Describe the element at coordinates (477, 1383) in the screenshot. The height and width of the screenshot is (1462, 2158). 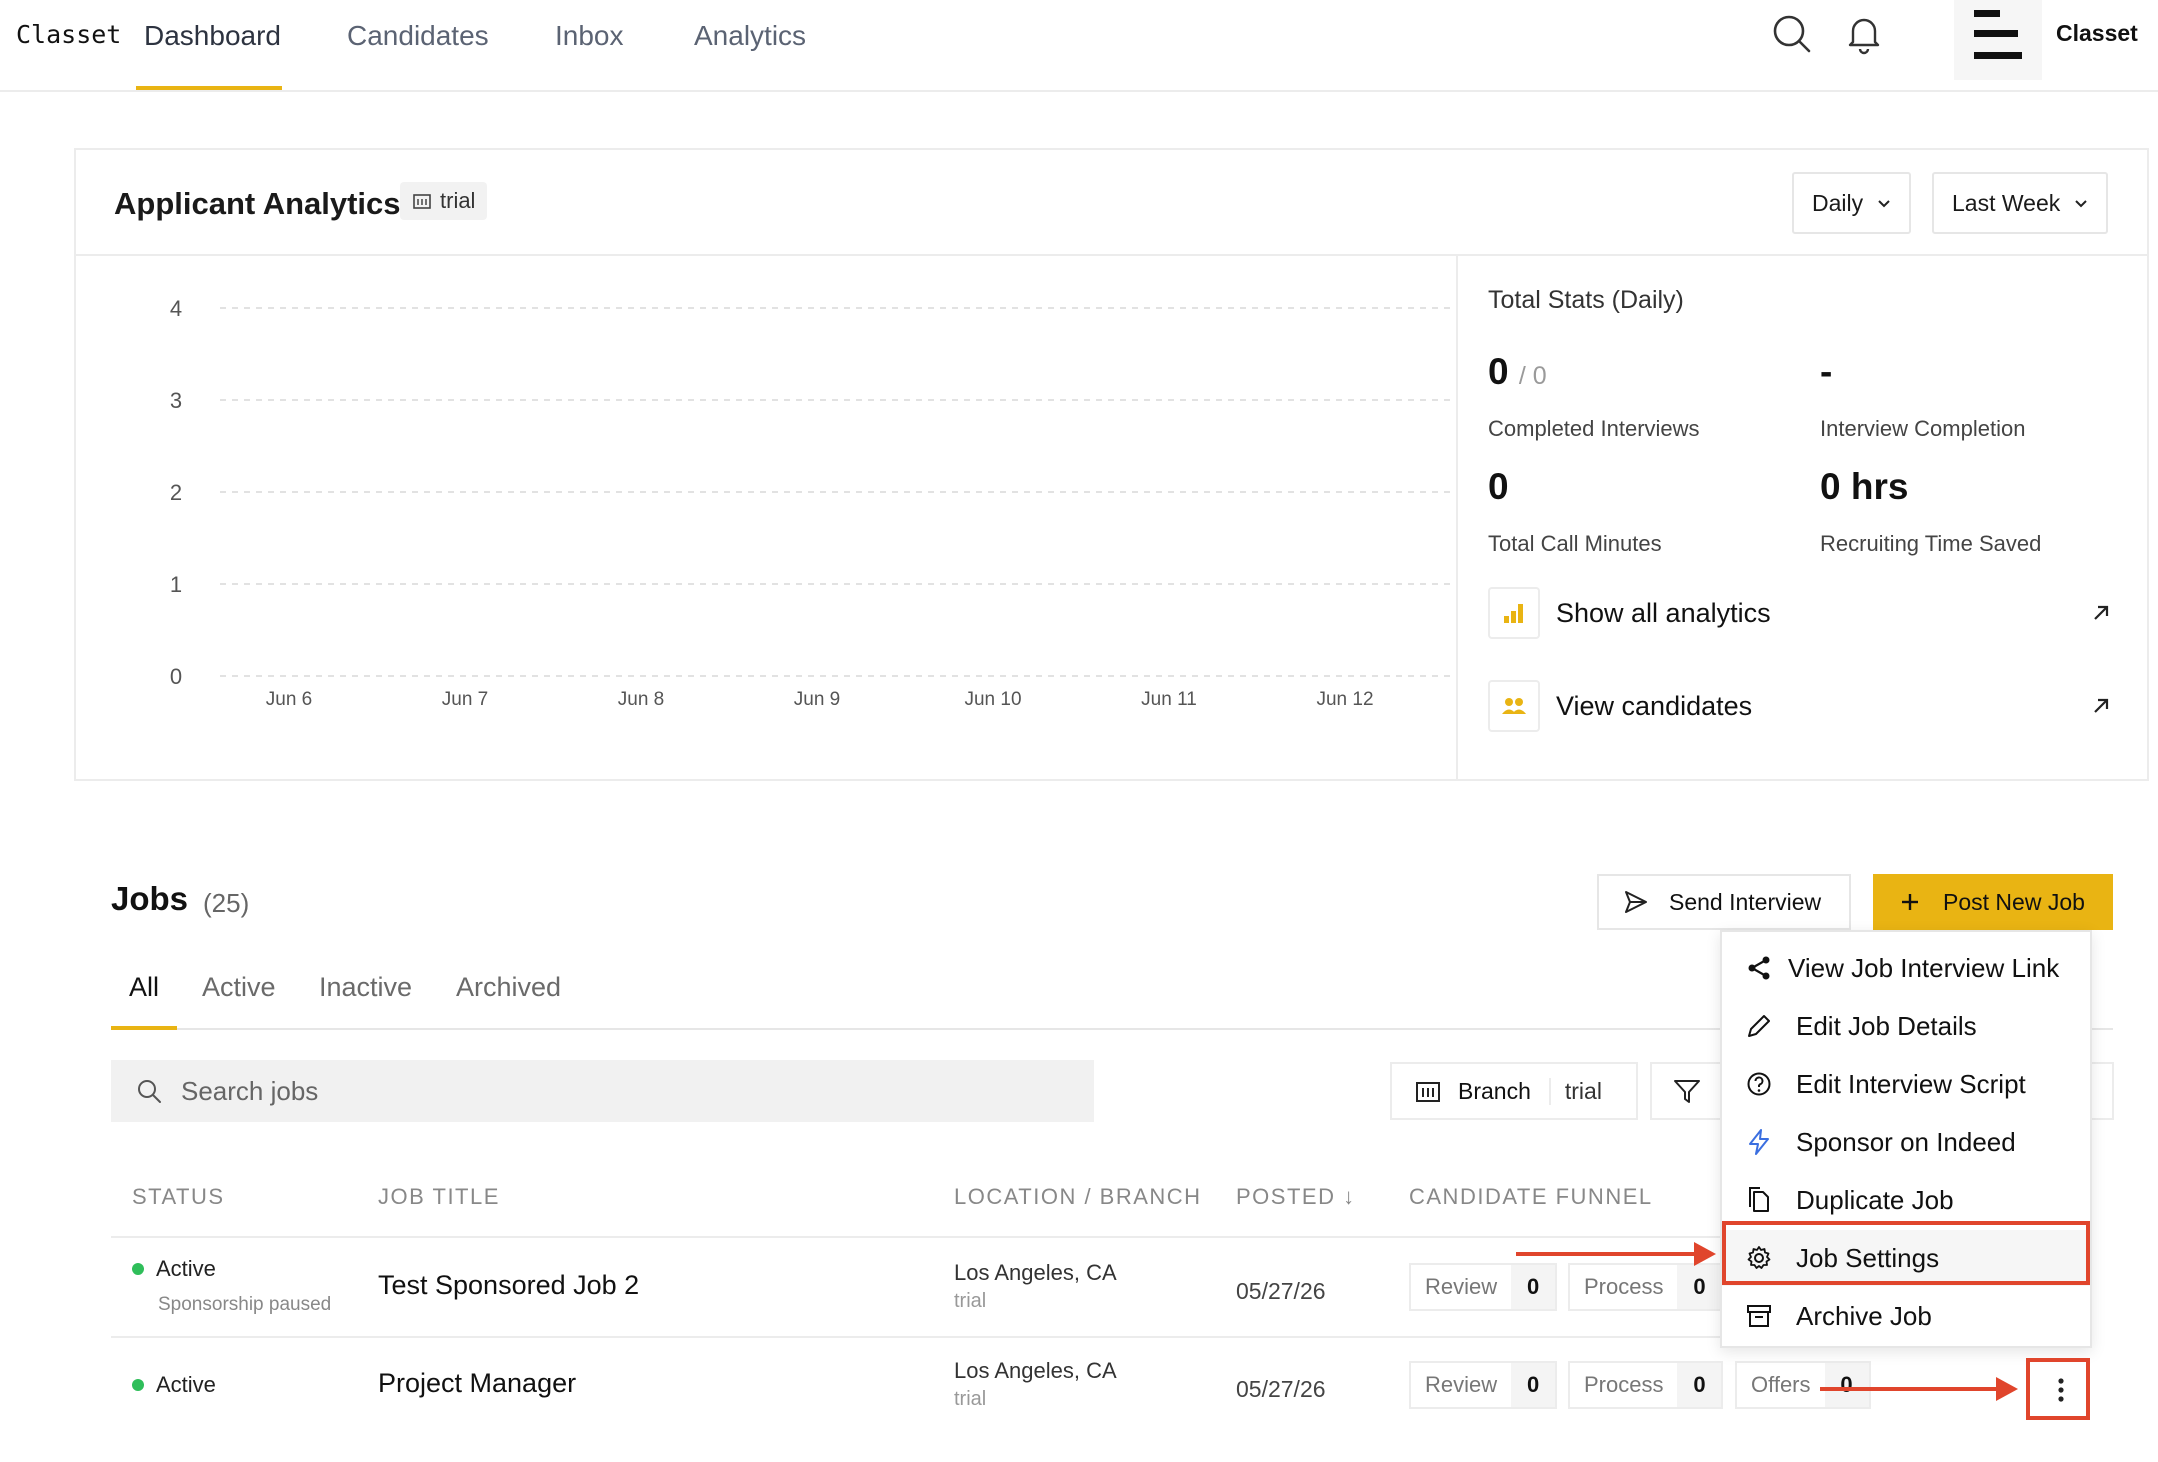
I see `job-title: Project Manager` at that location.